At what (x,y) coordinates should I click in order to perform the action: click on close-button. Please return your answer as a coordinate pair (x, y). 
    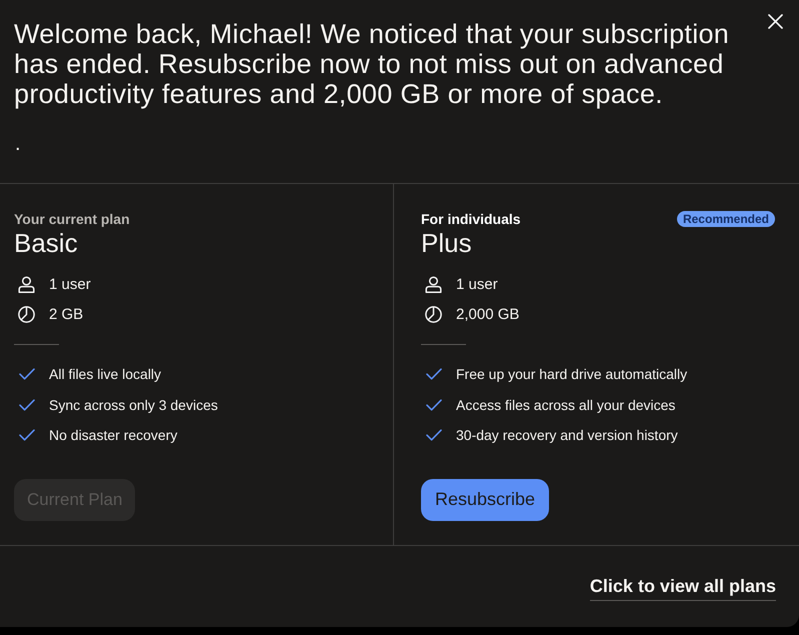
    Looking at the image, I should click on (775, 21).